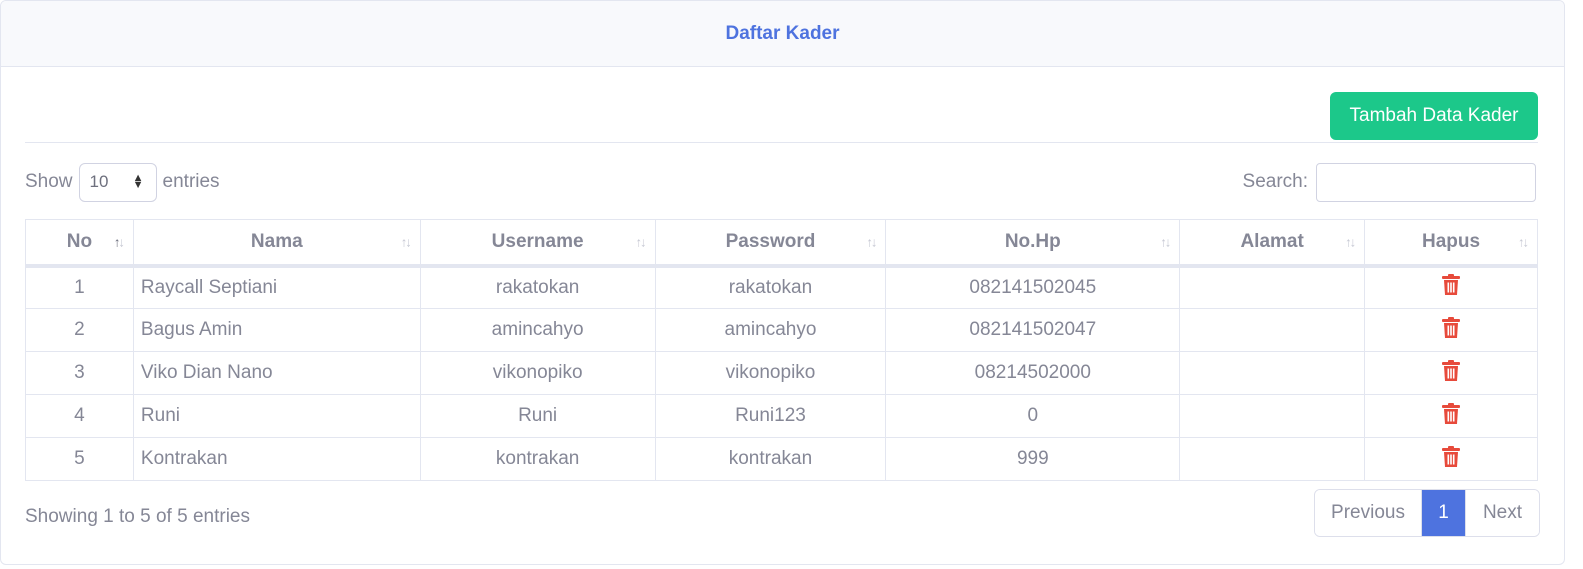 The width and height of the screenshot is (1583, 569). What do you see at coordinates (1502, 513) in the screenshot?
I see `next-page-button: Next` at bounding box center [1502, 513].